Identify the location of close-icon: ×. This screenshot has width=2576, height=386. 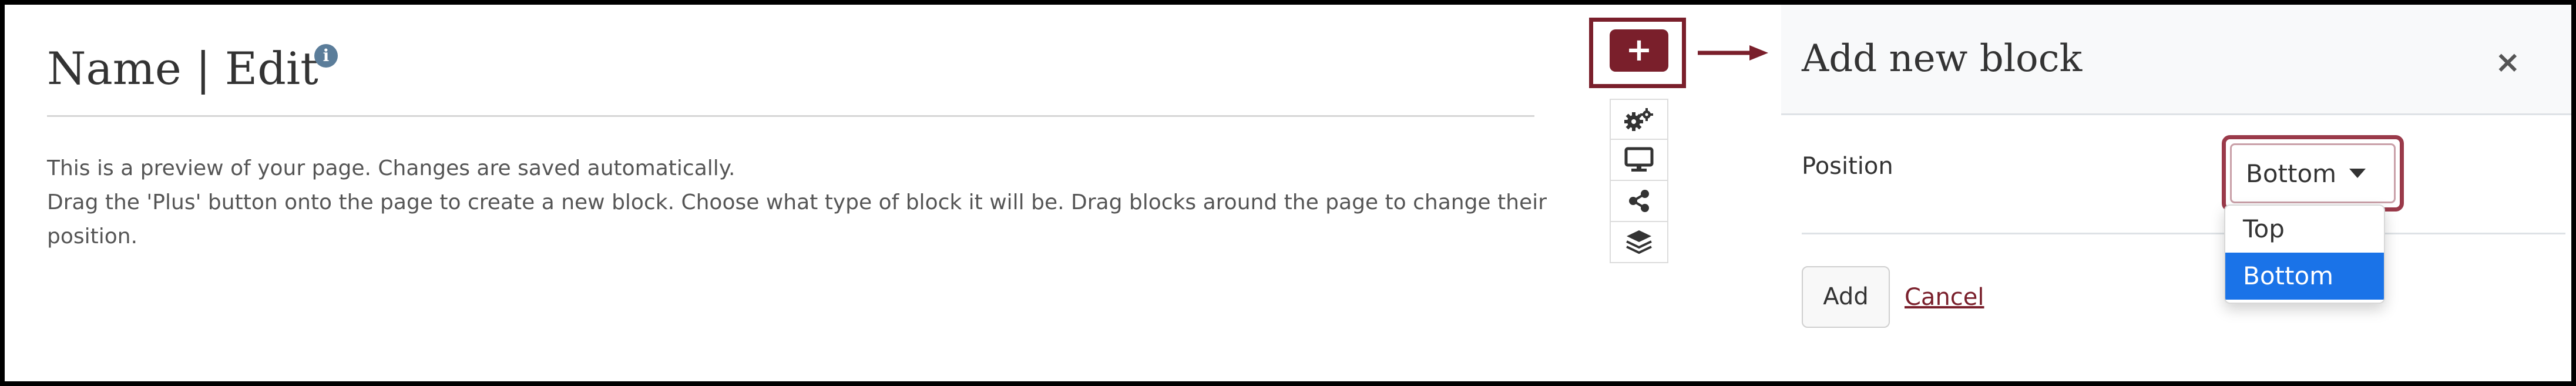
(2508, 62).